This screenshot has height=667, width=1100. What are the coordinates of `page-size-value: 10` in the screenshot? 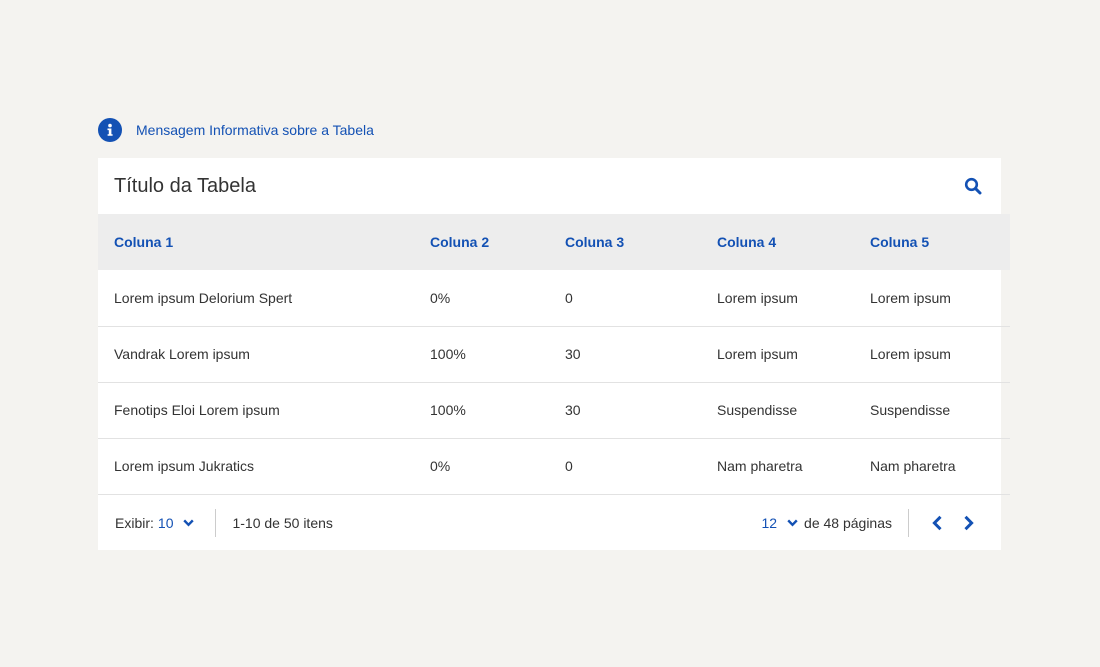 It's located at (165, 522).